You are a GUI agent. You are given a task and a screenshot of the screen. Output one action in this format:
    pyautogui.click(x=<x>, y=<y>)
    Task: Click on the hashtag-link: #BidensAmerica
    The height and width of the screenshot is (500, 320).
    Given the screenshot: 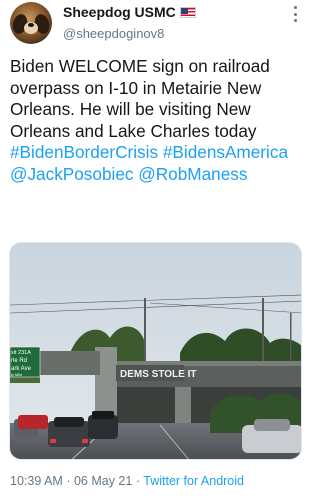 What is the action you would take?
    pyautogui.click(x=225, y=152)
    